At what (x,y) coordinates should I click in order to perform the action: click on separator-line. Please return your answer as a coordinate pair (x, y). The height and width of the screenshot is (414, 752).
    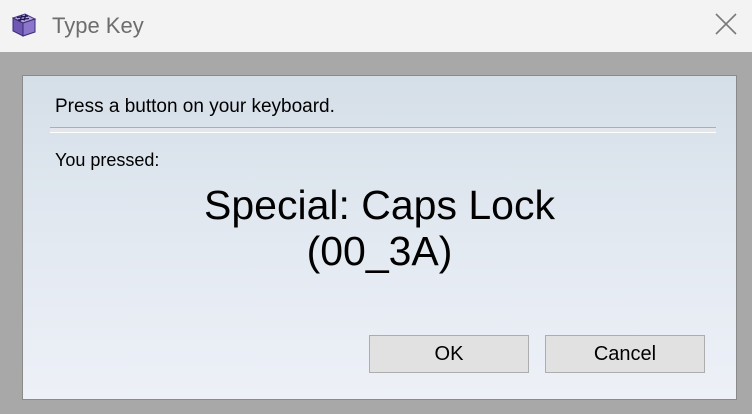
    Looking at the image, I should click on (383, 130).